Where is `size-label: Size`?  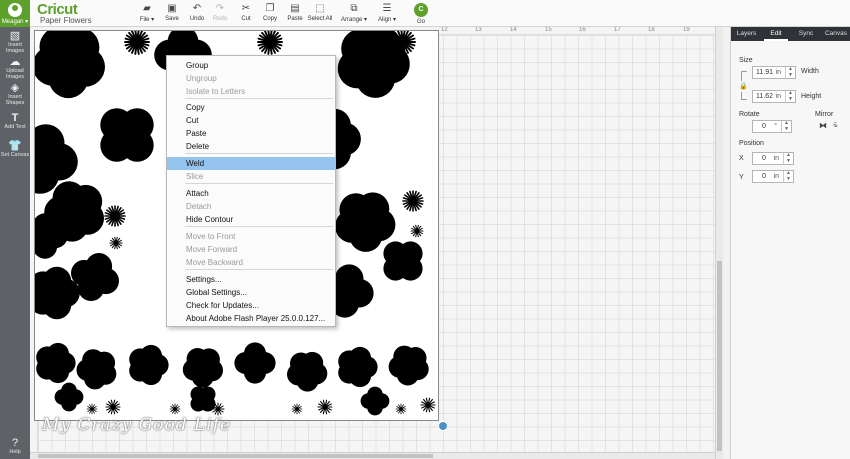 size-label: Size is located at coordinates (746, 60).